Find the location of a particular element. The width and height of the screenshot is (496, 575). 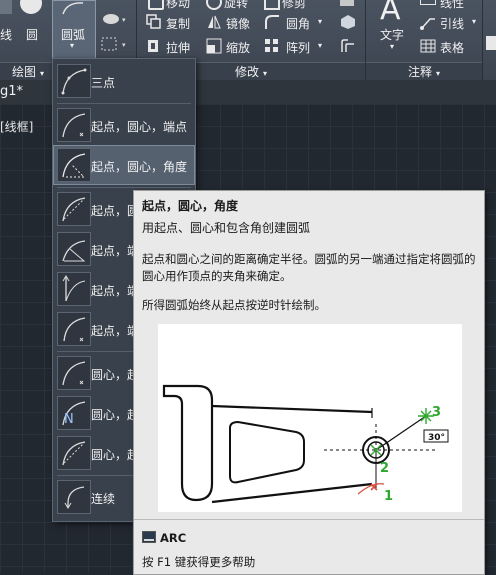

arc-start-center-end-icon is located at coordinates (74, 125).